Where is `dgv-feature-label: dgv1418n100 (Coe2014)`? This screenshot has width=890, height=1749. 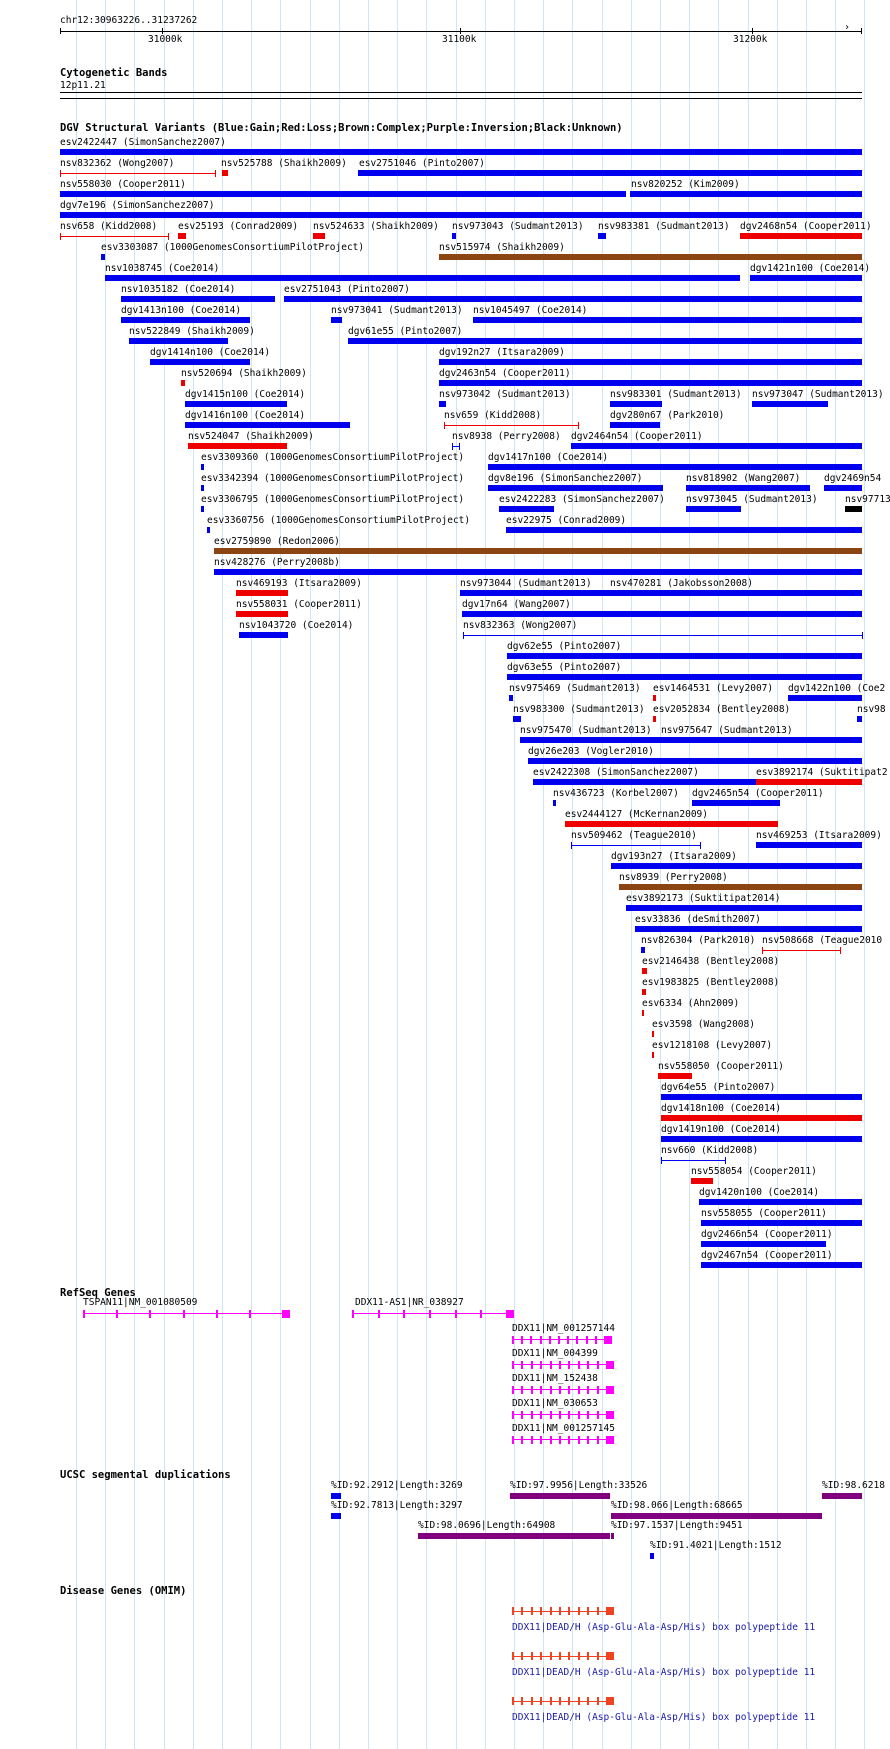 dgv-feature-label: dgv1418n100 (Coe2014) is located at coordinates (721, 1108).